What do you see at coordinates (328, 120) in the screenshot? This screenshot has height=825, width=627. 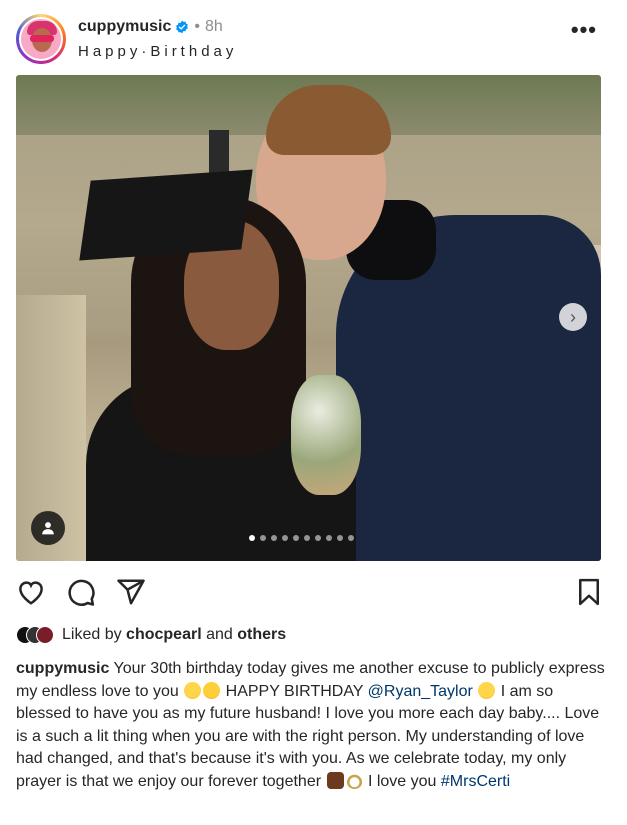 I see `man-hair` at bounding box center [328, 120].